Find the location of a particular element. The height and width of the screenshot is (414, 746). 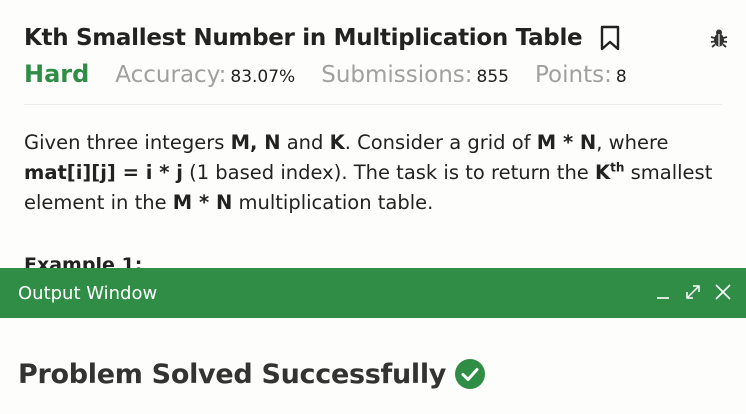

divider is located at coordinates (373, 104).